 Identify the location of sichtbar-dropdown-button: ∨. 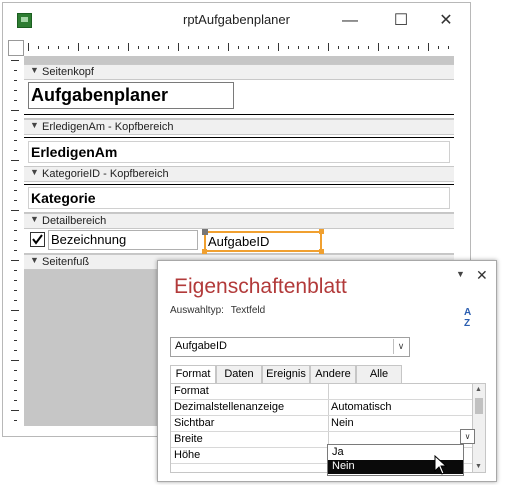
(467, 436).